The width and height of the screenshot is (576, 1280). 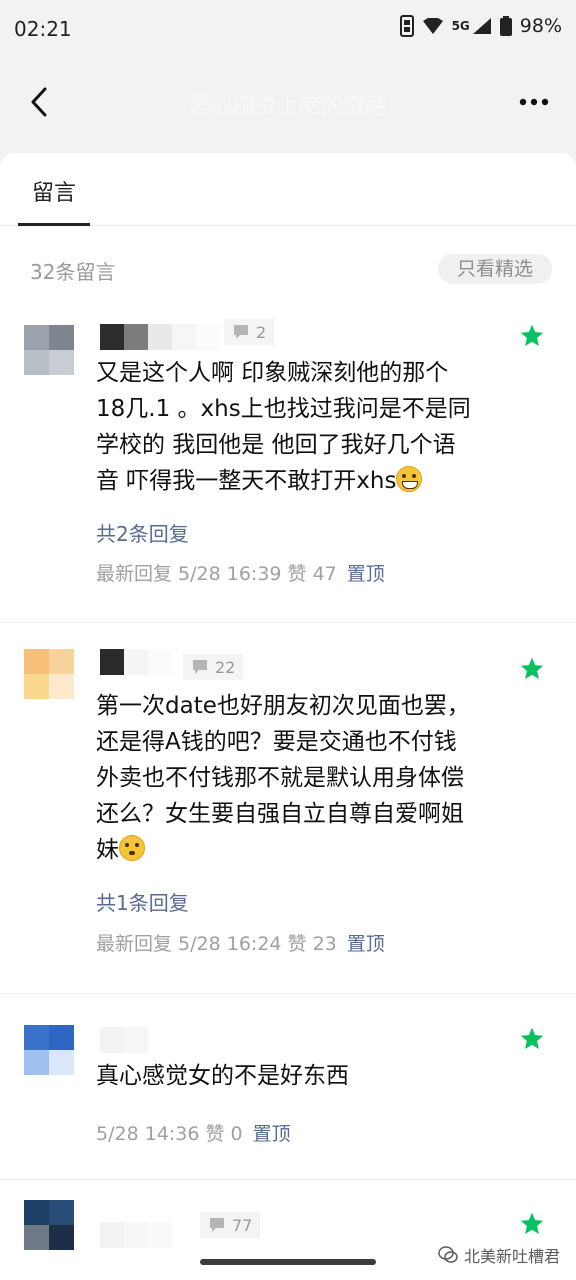 What do you see at coordinates (43, 29) in the screenshot?
I see `status-time: 02:21` at bounding box center [43, 29].